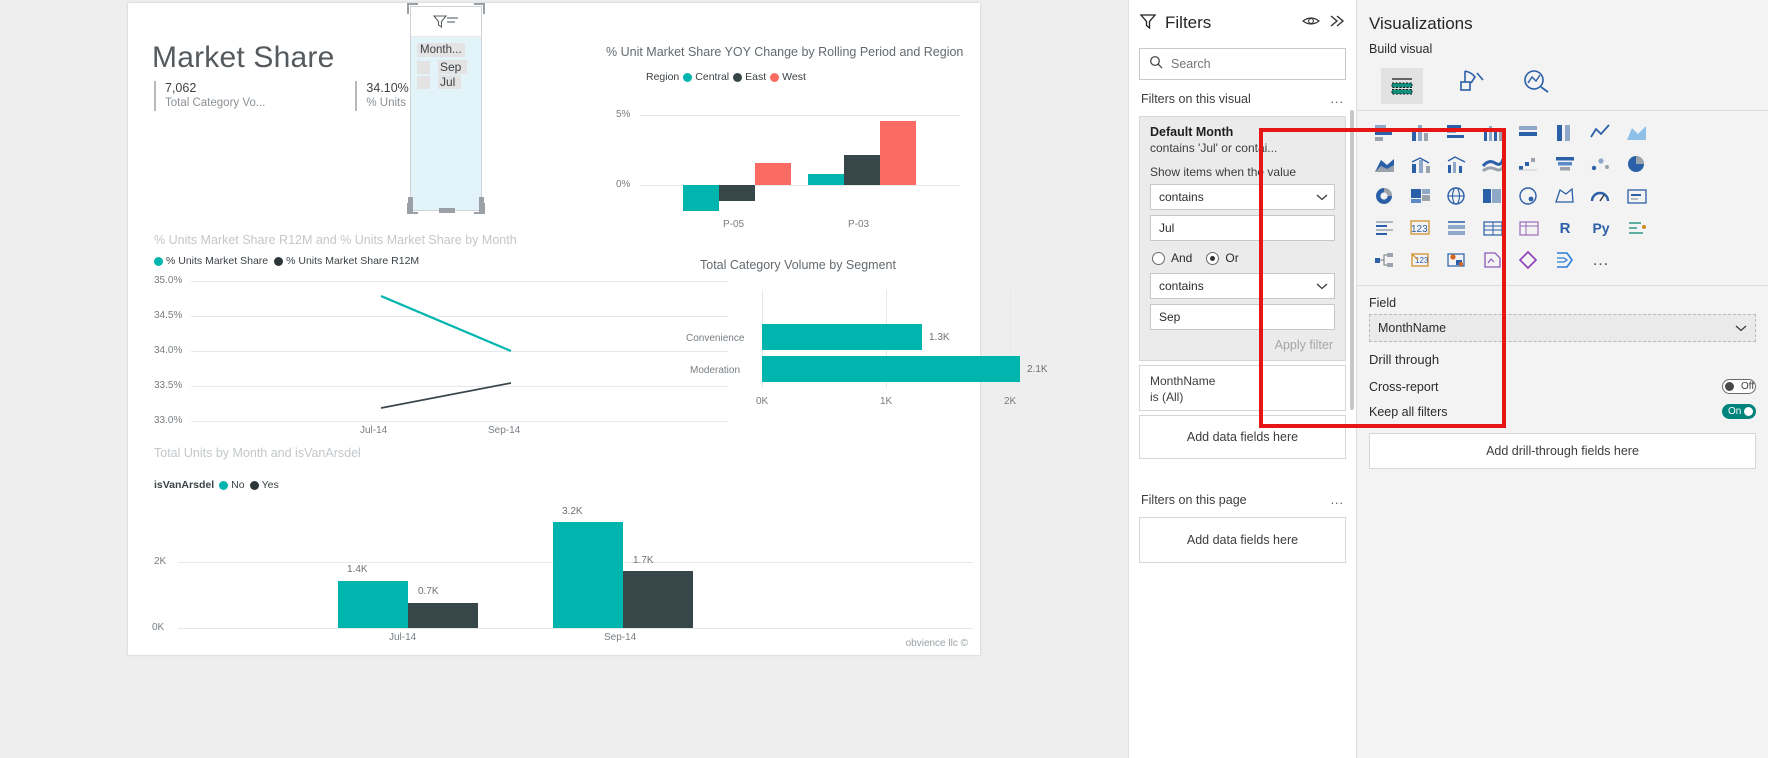 The width and height of the screenshot is (1768, 758). Describe the element at coordinates (658, 599) in the screenshot. I see `bar-sep14-yes` at that location.